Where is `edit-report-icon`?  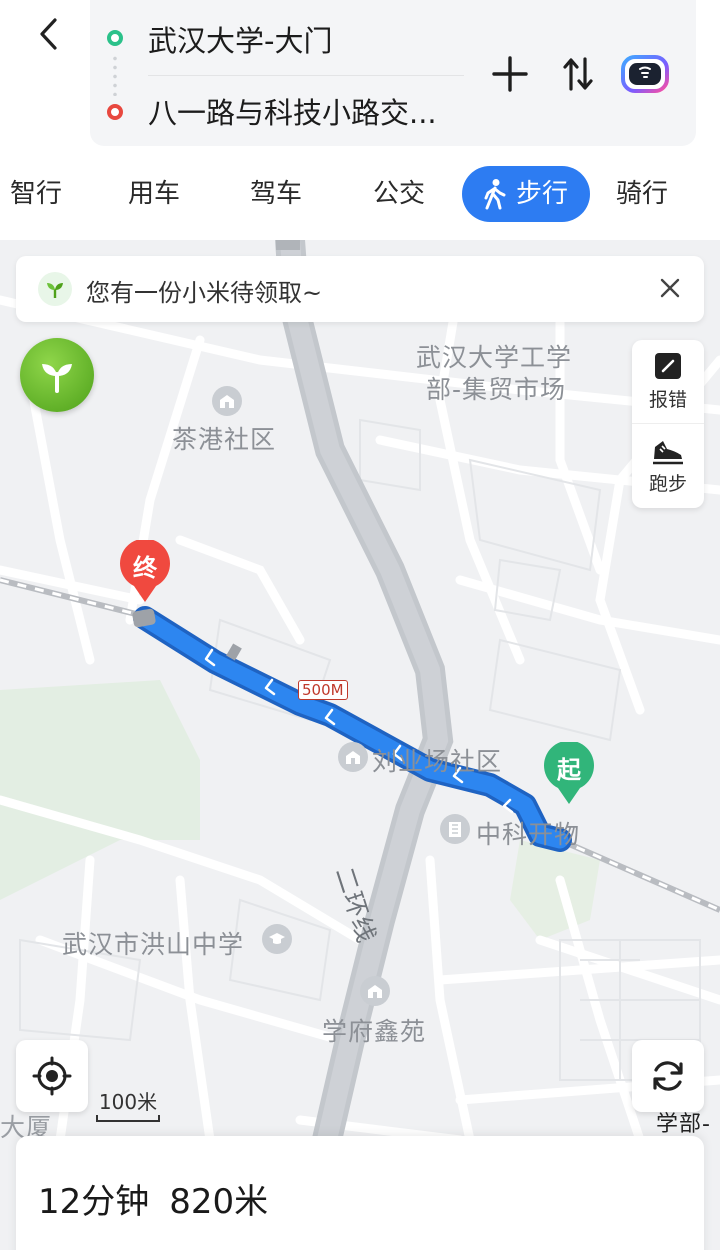 edit-report-icon is located at coordinates (668, 366).